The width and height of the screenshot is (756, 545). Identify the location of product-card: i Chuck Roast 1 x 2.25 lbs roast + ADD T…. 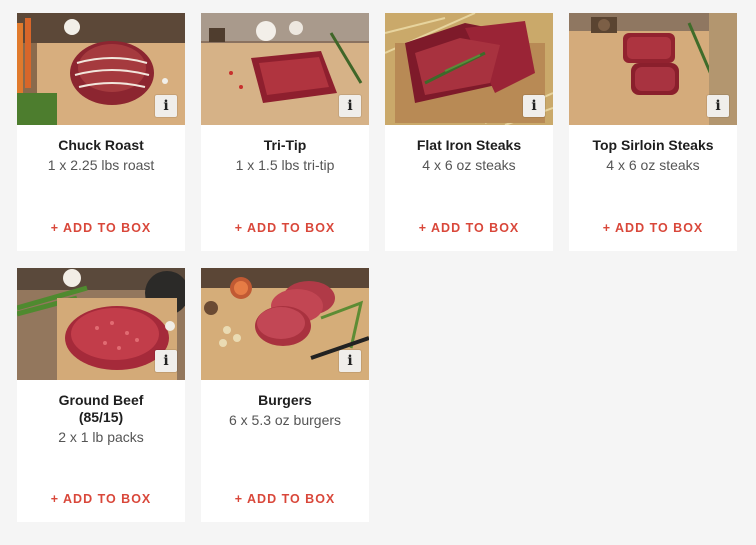
(101, 132).